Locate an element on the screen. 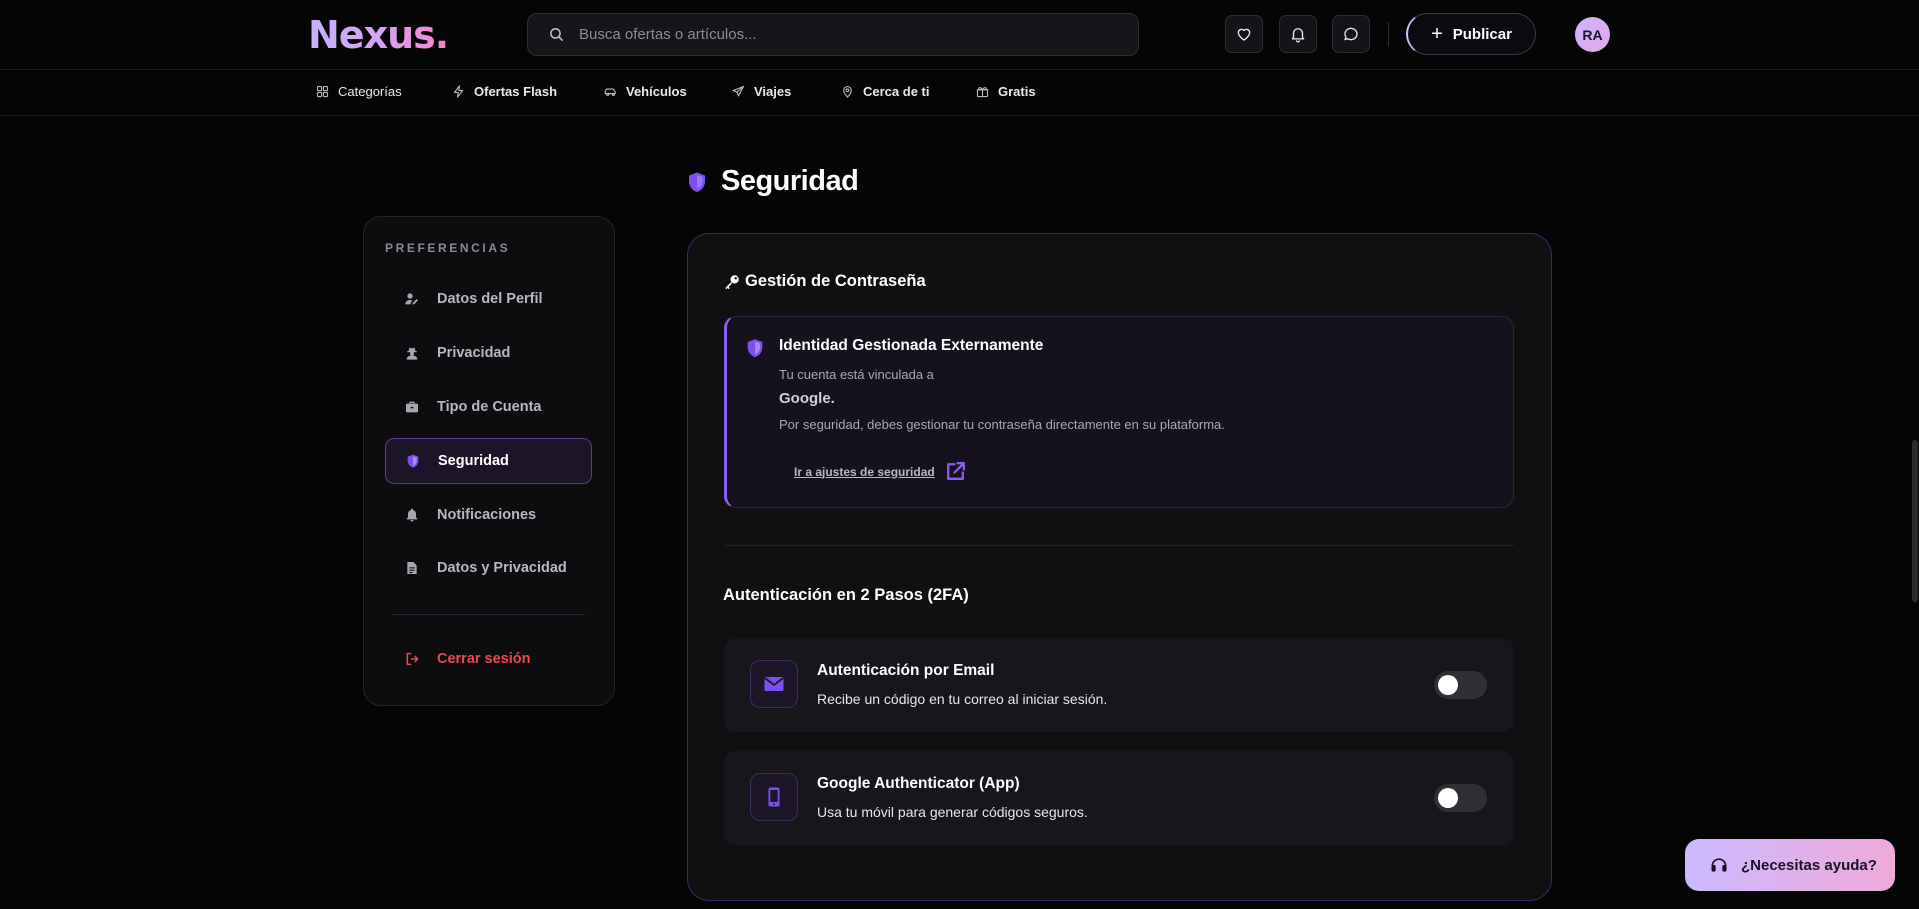  logout-label: Cerrar sesión is located at coordinates (484, 659).